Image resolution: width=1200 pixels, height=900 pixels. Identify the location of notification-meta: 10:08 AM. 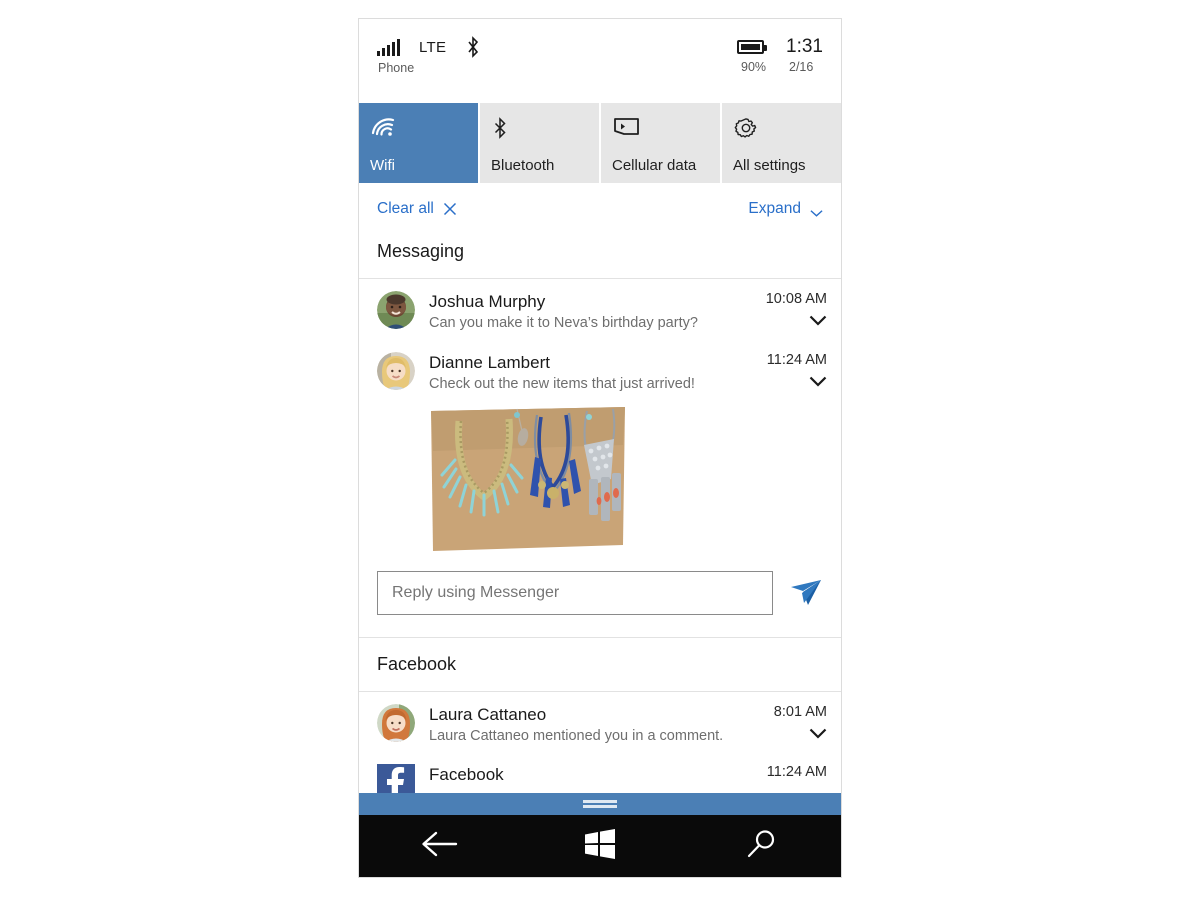
(796, 308).